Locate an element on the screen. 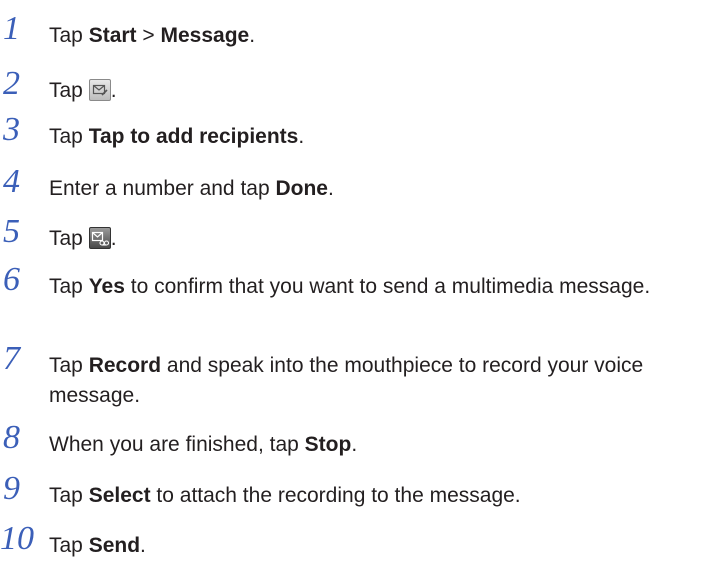 The width and height of the screenshot is (718, 569). start-label: Start is located at coordinates (112, 35).